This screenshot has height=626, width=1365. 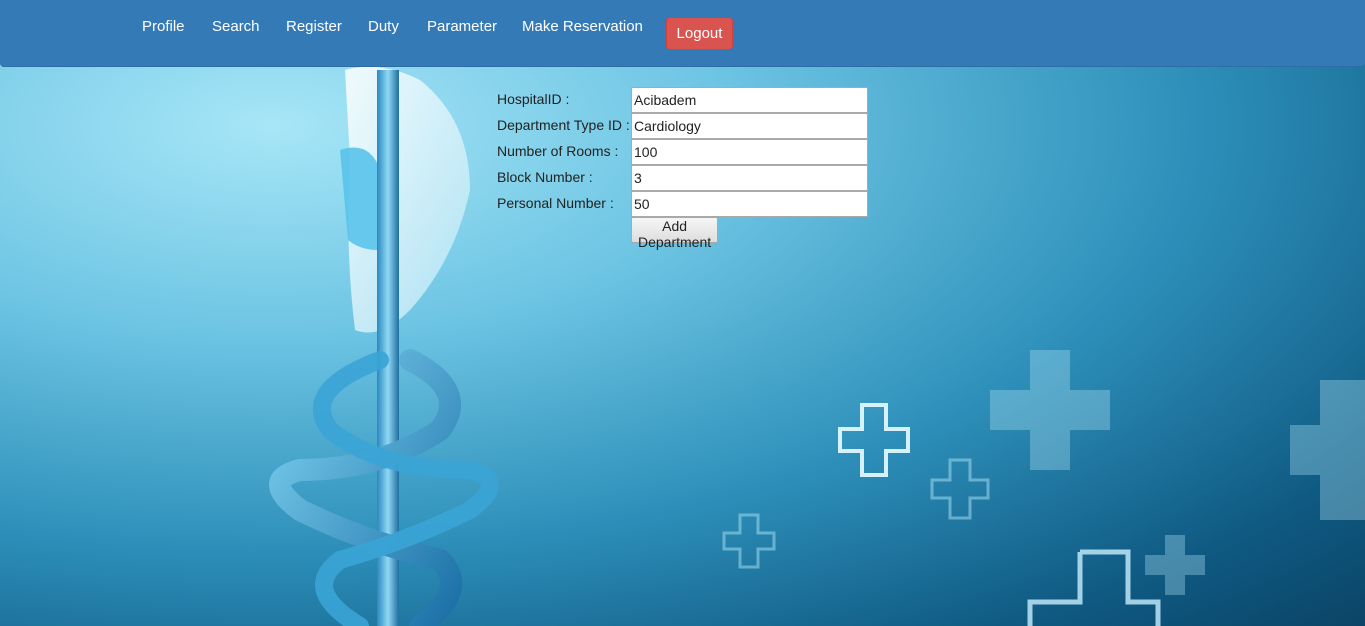 I want to click on block-number-input, so click(x=749, y=178).